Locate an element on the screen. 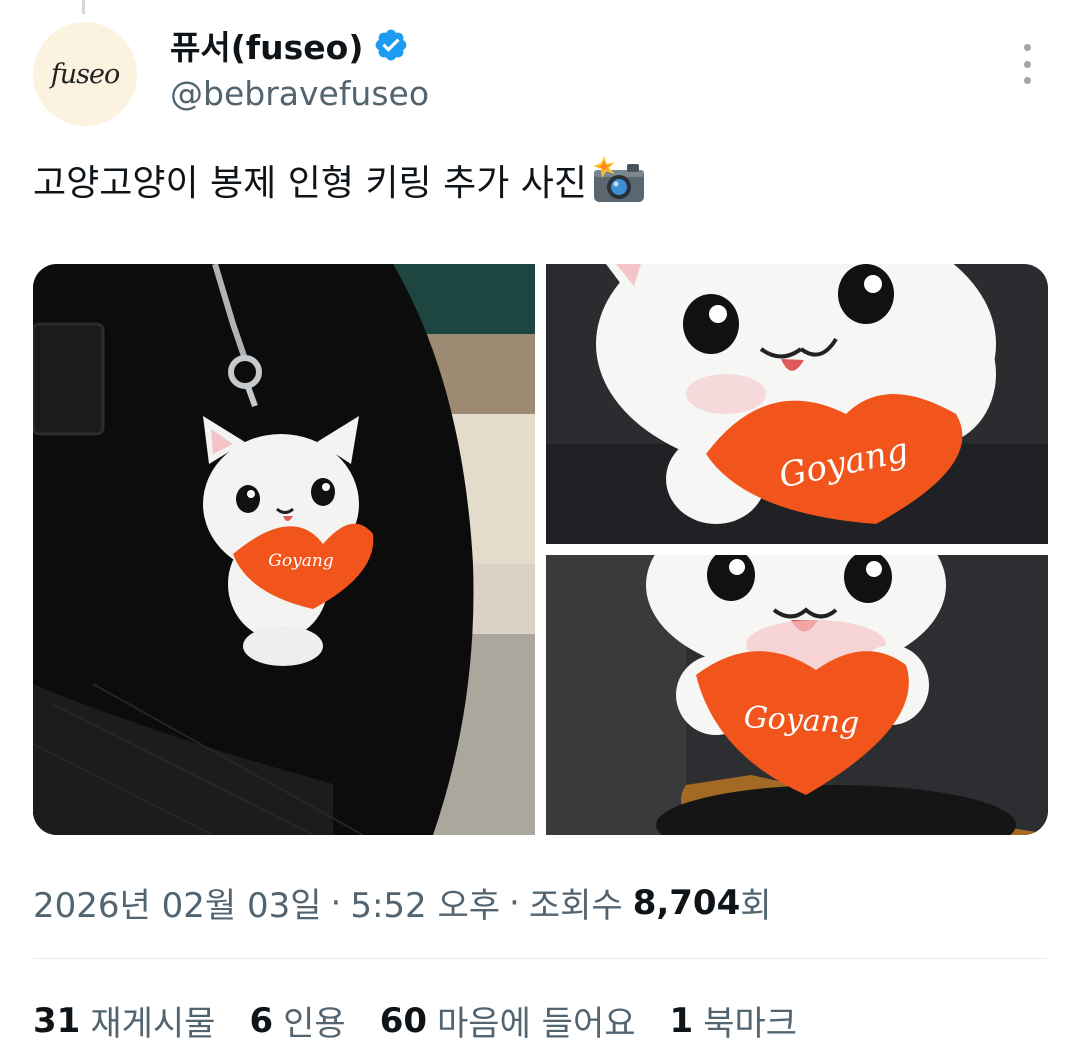 Image resolution: width=1080 pixels, height=1059 pixels. quotes-stat: 6 인용 is located at coordinates (297, 1020).